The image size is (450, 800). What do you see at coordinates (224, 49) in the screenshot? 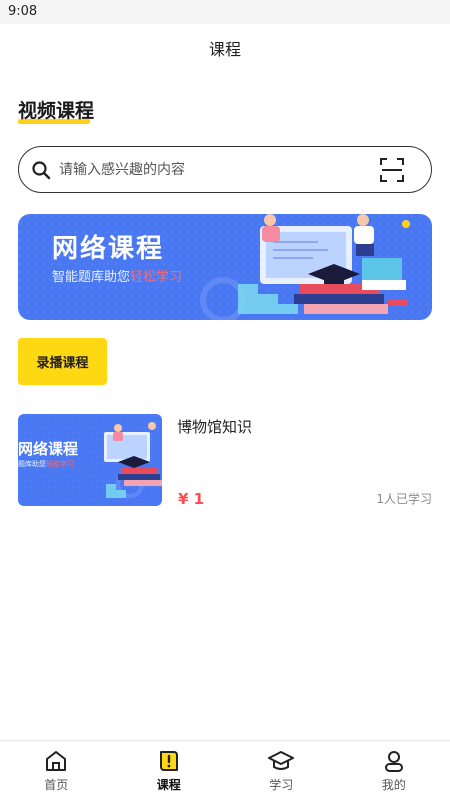
I see `page-title: 课程` at bounding box center [224, 49].